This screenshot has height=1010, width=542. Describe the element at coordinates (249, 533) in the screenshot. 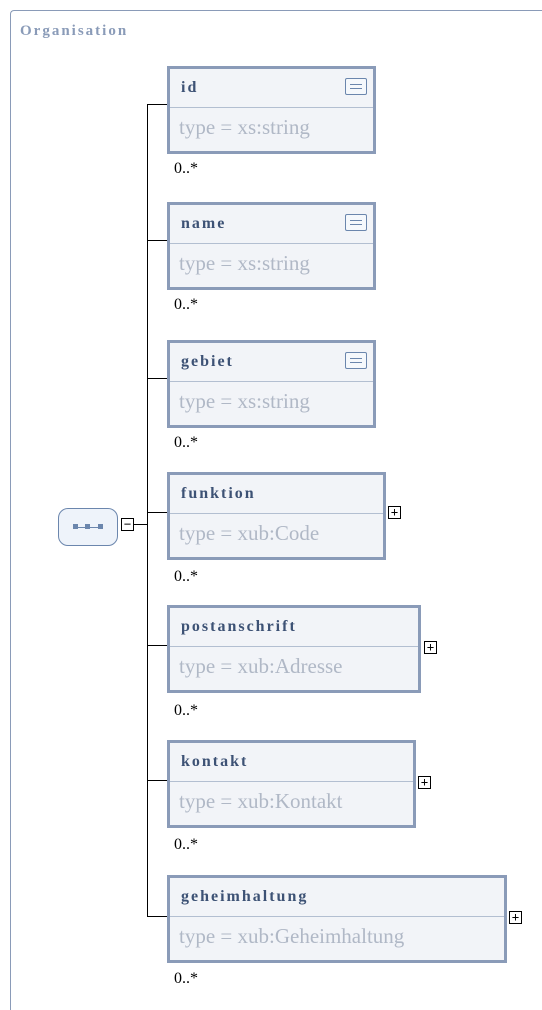

I see `element-type: type = xub:Code` at that location.